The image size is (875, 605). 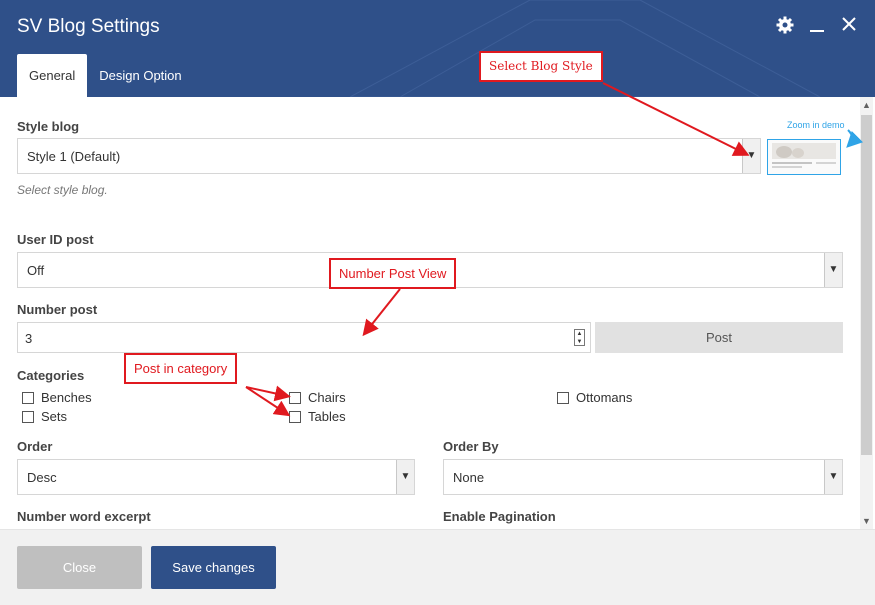 What do you see at coordinates (643, 477) in the screenshot?
I see `order-by-select: None ▼` at bounding box center [643, 477].